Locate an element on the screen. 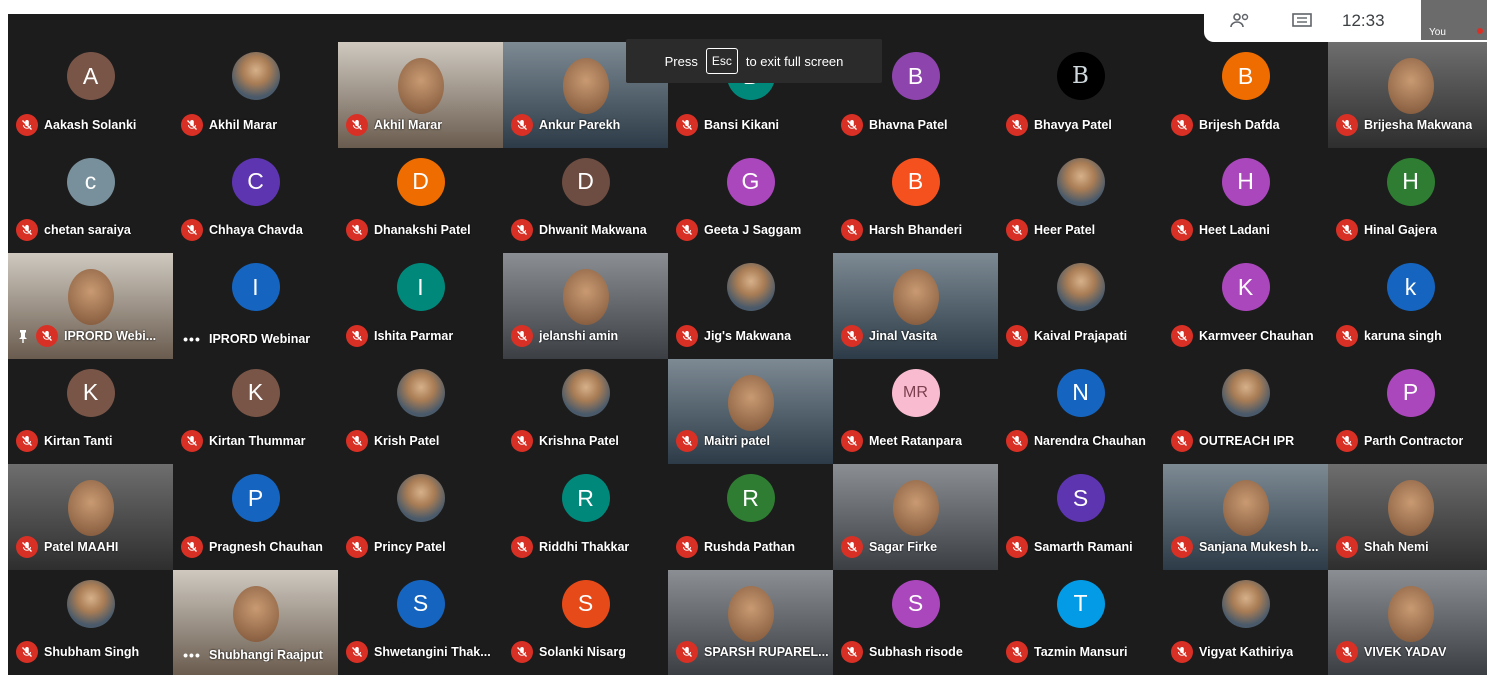 The width and height of the screenshot is (1487, 675). participant-name: Hinal Gajera is located at coordinates (1400, 230).